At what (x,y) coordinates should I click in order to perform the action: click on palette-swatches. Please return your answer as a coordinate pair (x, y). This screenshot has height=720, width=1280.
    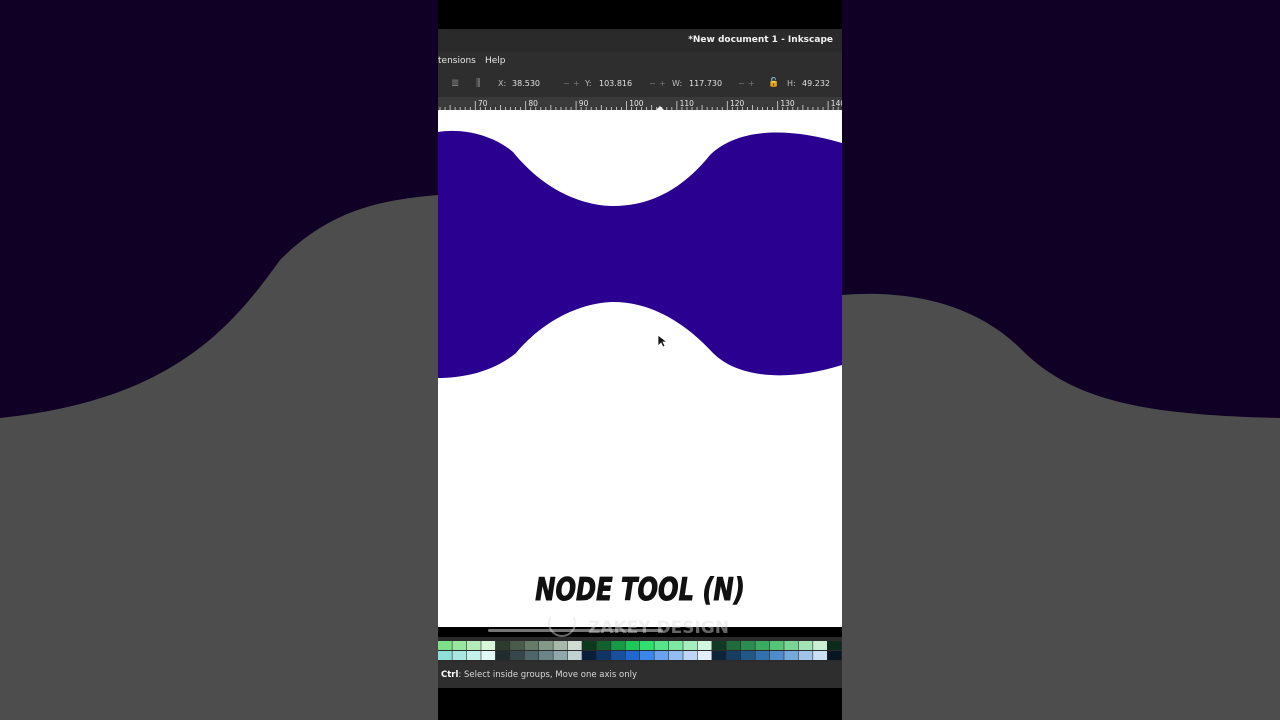
    Looking at the image, I should click on (640, 650).